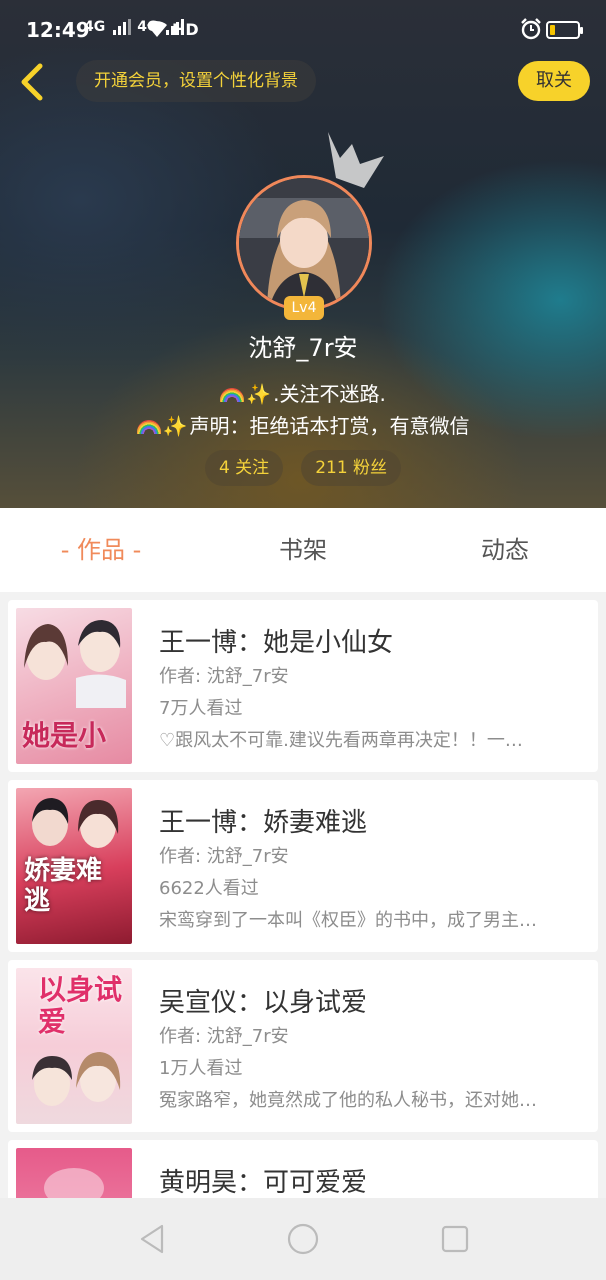  I want to click on book-cover: 娇妻难逃, so click(74, 866).